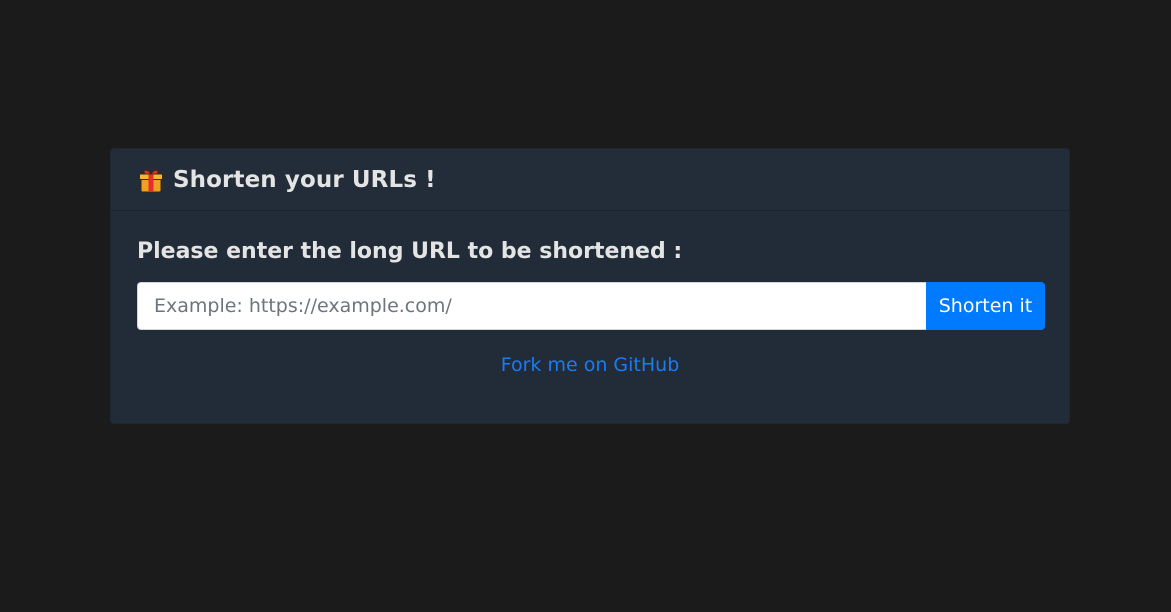  I want to click on card-title: Shorten your URLs !, so click(304, 179).